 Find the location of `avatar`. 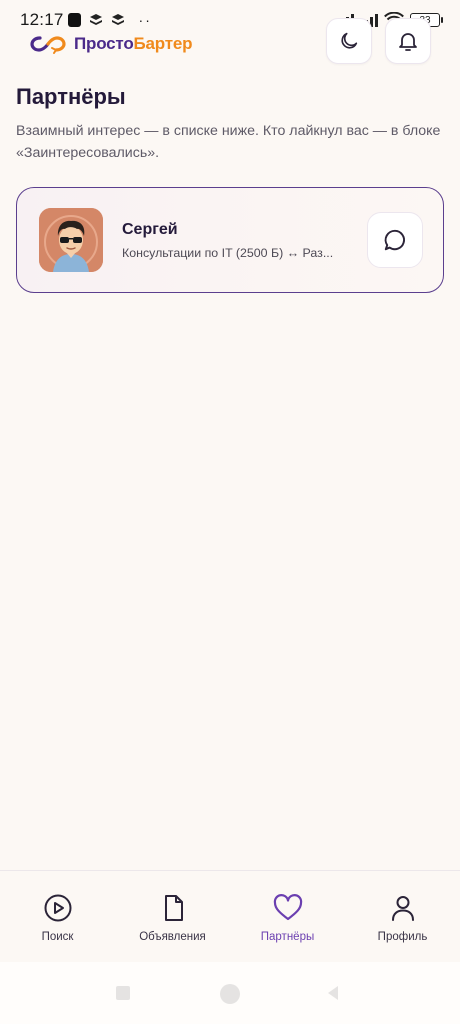

avatar is located at coordinates (71, 240).